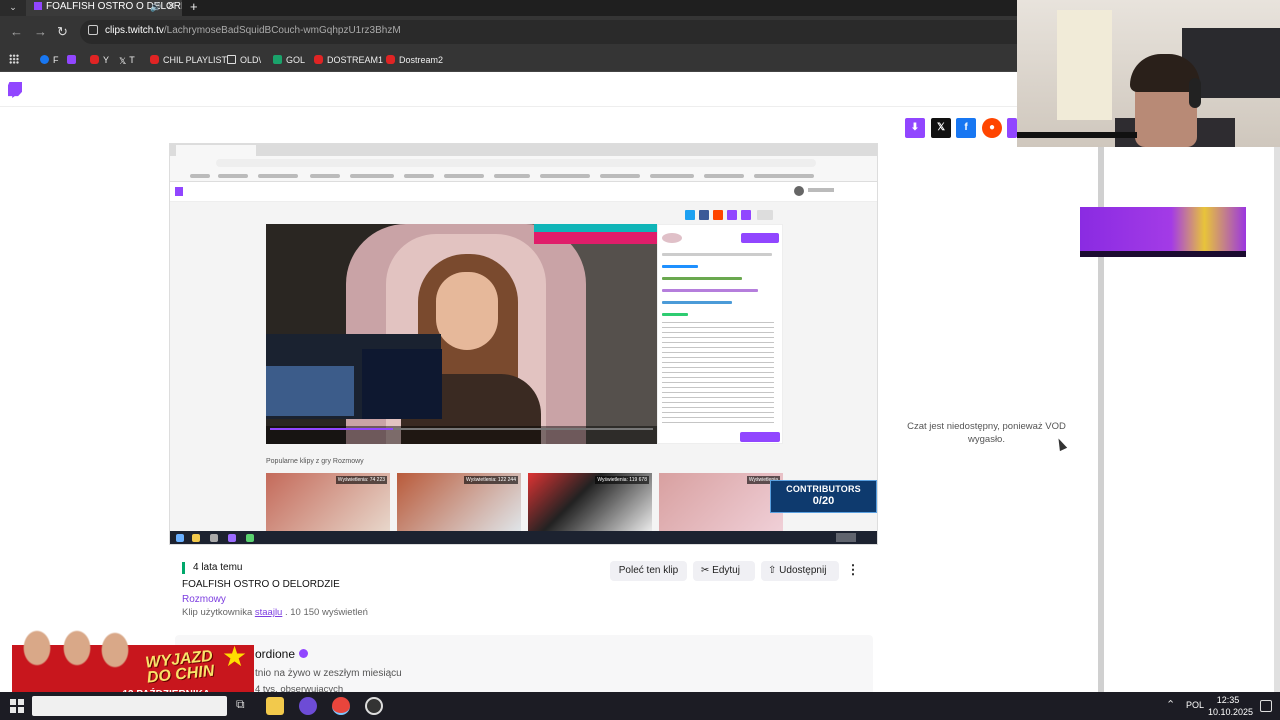  Describe the element at coordinates (414, 60) in the screenshot. I see `bookmark-dostream2: Dostream2` at that location.